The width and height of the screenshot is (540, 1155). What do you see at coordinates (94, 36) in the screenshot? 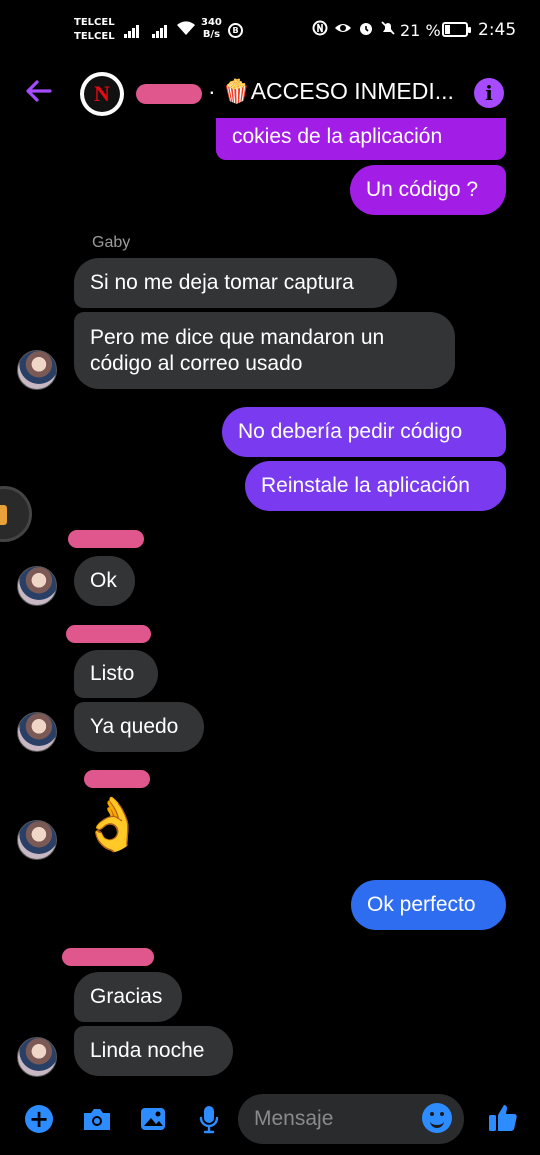
I see `carrier-2: TELCEL` at bounding box center [94, 36].